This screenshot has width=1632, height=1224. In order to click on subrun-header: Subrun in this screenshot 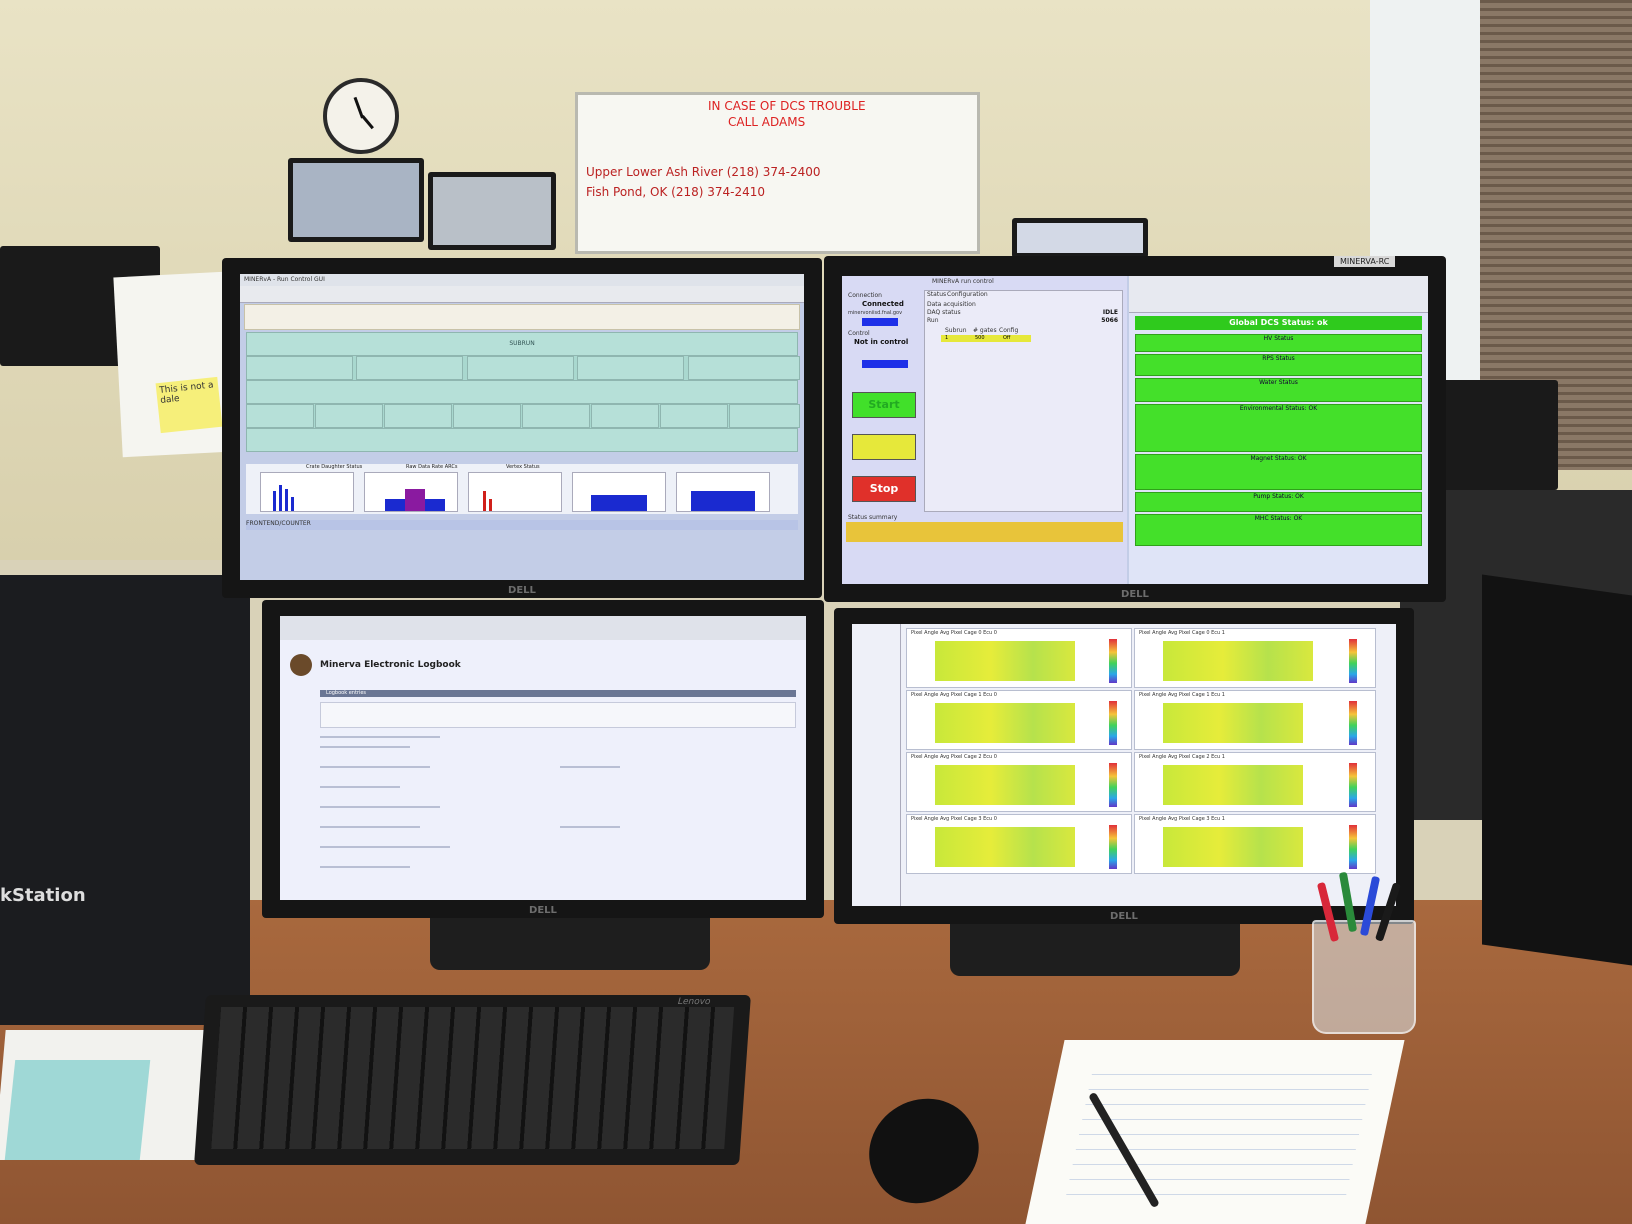, I will do `click(956, 330)`.